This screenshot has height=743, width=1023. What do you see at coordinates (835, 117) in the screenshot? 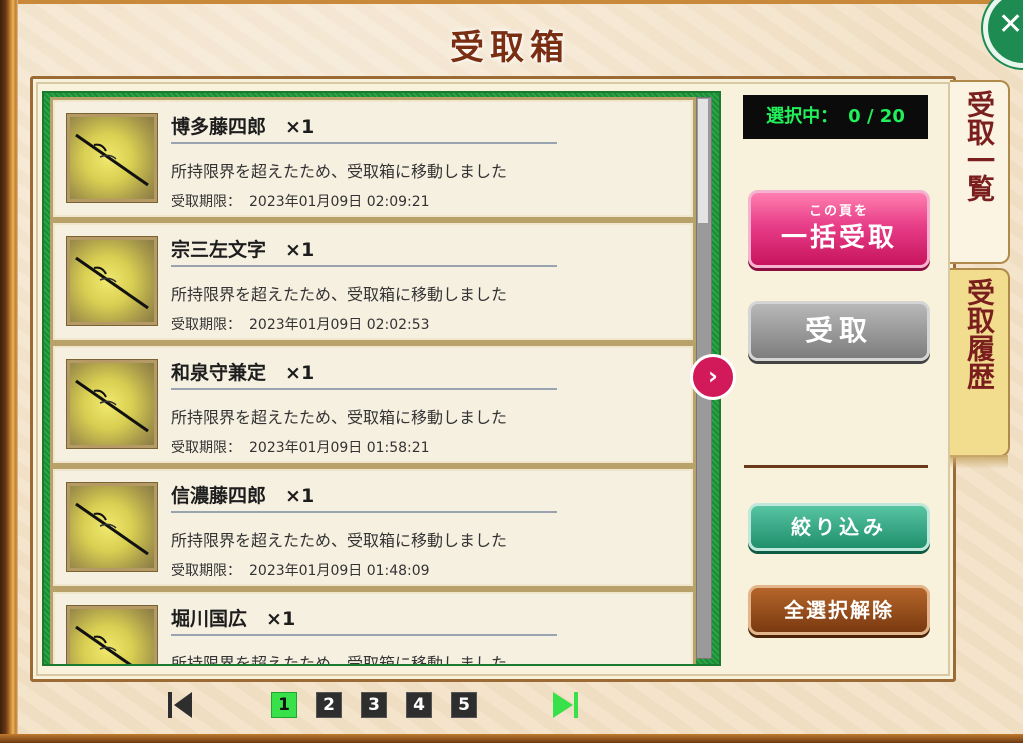
I see `selection-counter: 選択中： 0 / 20` at bounding box center [835, 117].